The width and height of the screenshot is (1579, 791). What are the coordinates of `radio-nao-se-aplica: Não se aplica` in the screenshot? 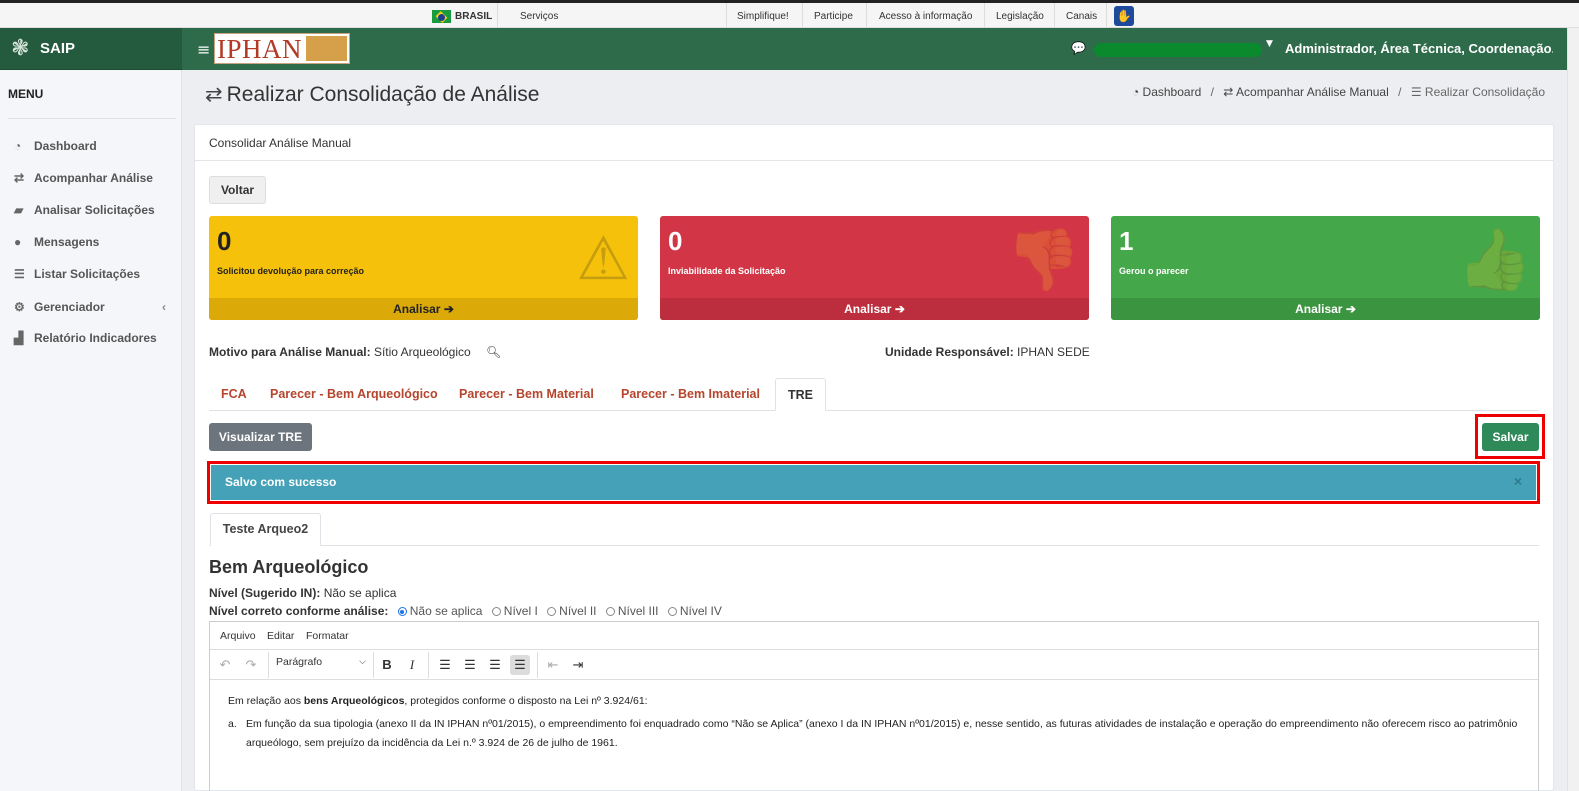 It's located at (439, 611).